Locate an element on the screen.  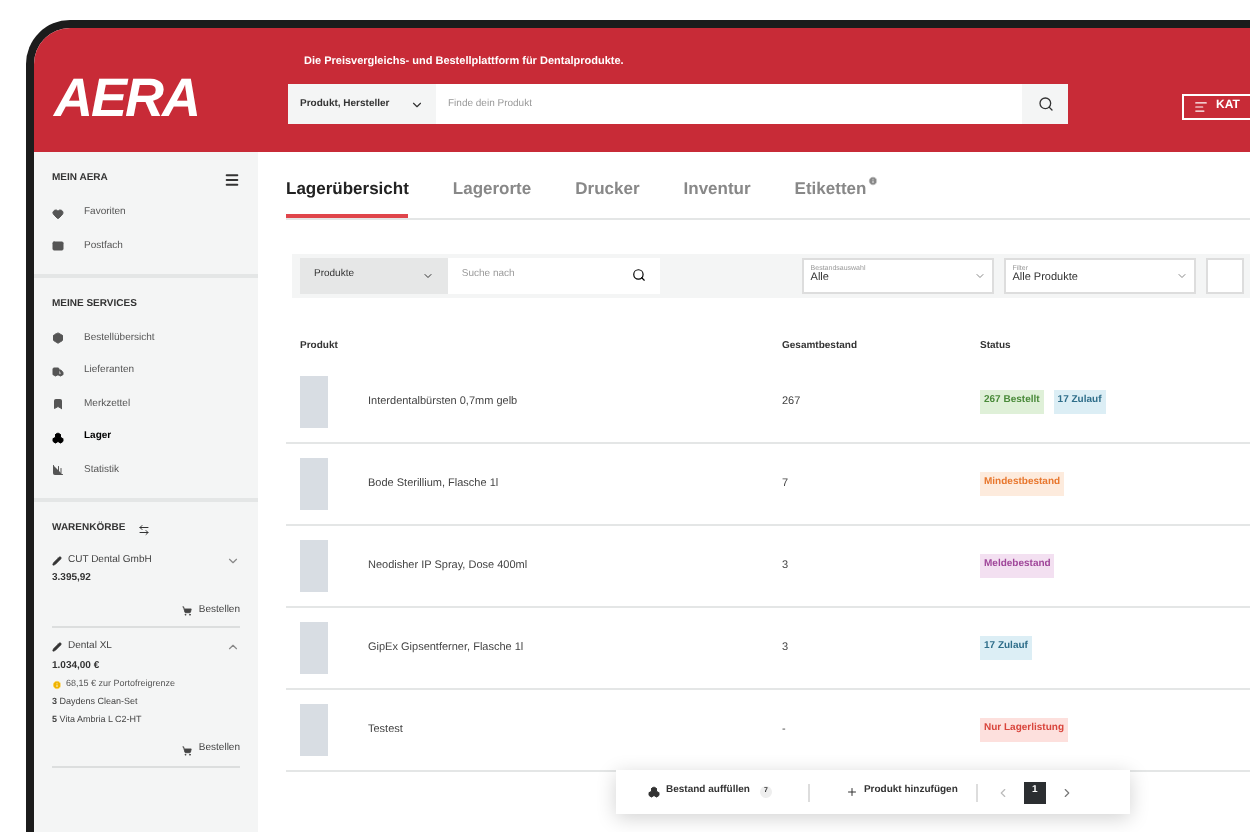
chevron-up-icon is located at coordinates (233, 647).